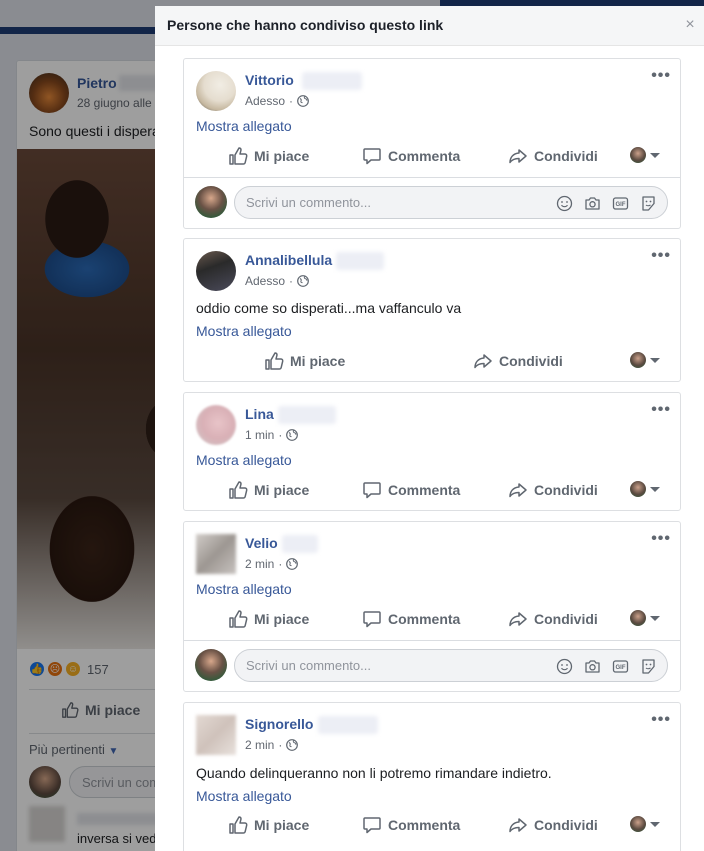 The image size is (704, 851). What do you see at coordinates (259, 435) in the screenshot?
I see `post-time: 1 min` at bounding box center [259, 435].